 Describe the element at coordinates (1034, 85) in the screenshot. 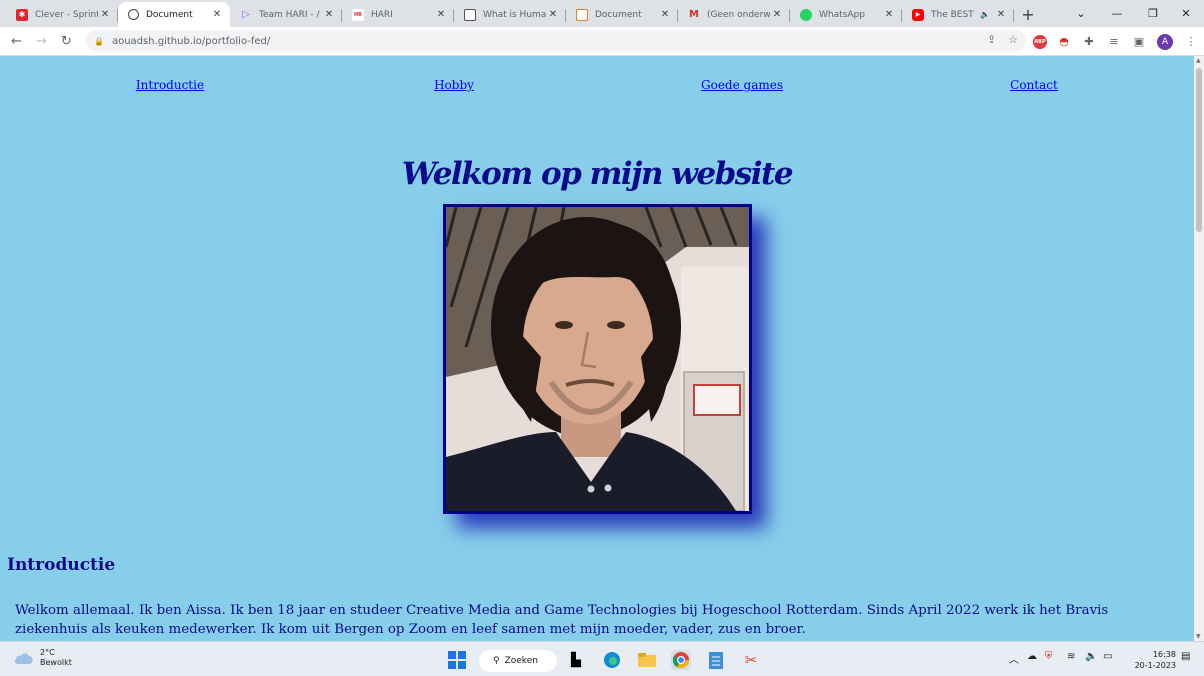

I see `nav-link-contact: Contact` at that location.